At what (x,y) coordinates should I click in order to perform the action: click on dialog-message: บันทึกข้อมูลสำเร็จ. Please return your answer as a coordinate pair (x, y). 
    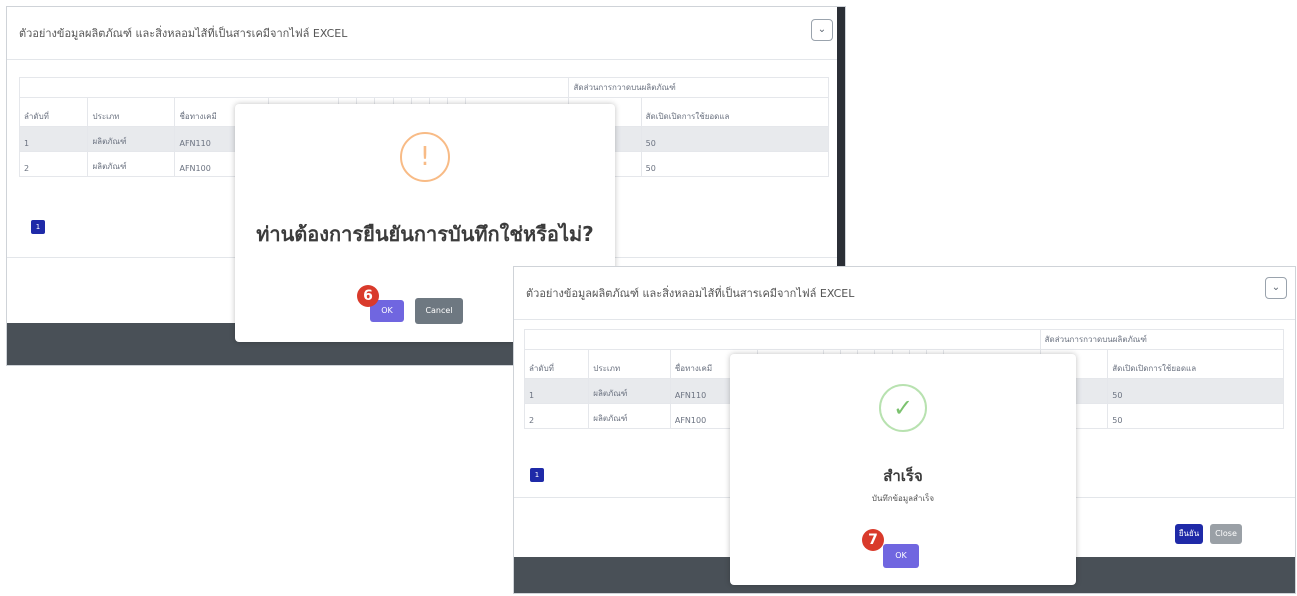
    Looking at the image, I should click on (903, 498).